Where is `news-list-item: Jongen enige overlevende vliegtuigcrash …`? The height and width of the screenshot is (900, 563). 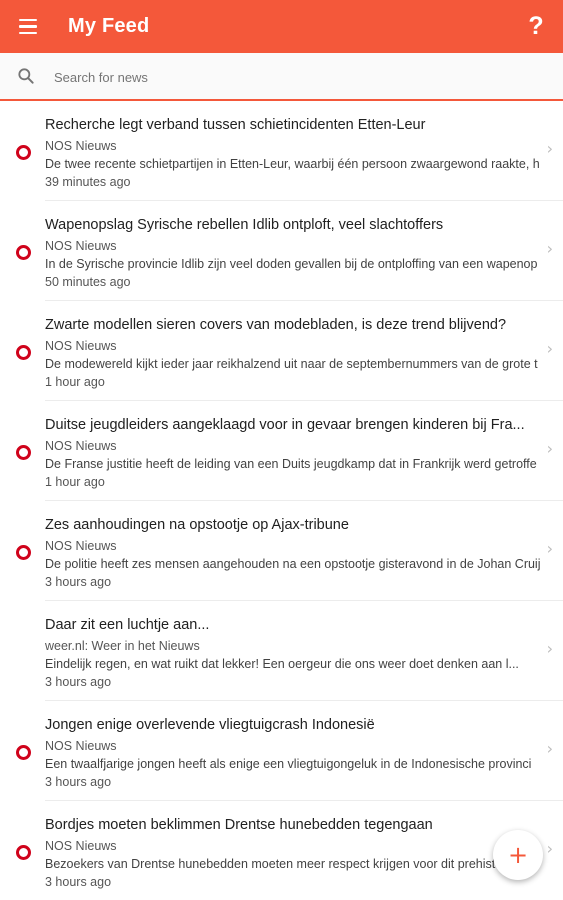
news-list-item: Jongen enige overlevende vliegtuigcrash … is located at coordinates (281, 751).